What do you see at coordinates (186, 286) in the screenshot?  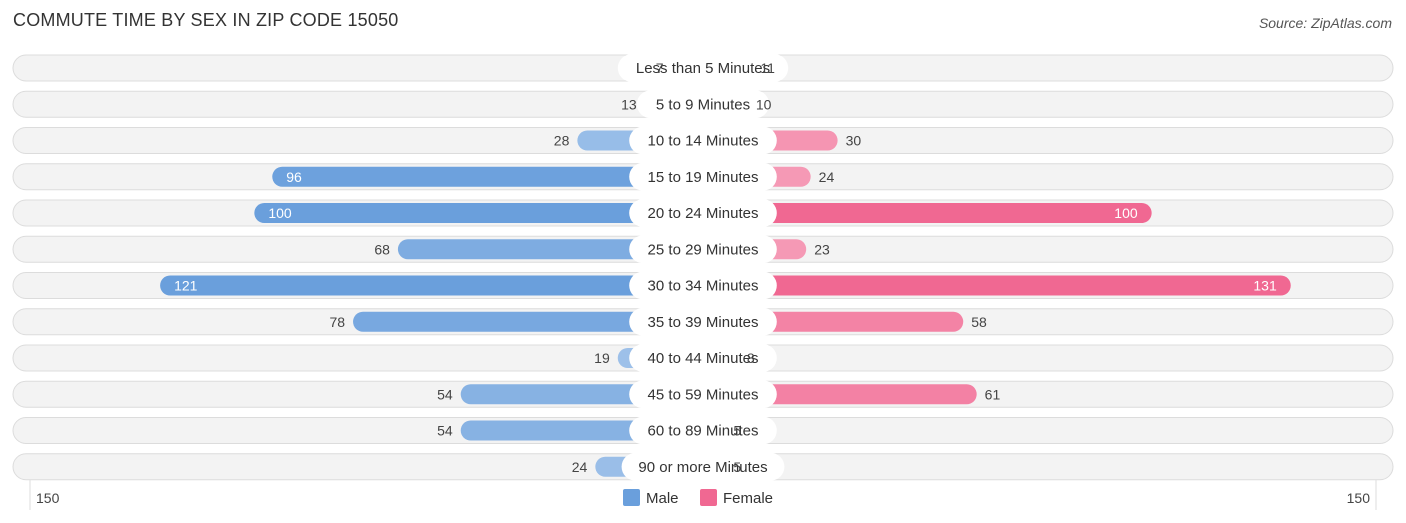 I see `value-label-male: 121` at bounding box center [186, 286].